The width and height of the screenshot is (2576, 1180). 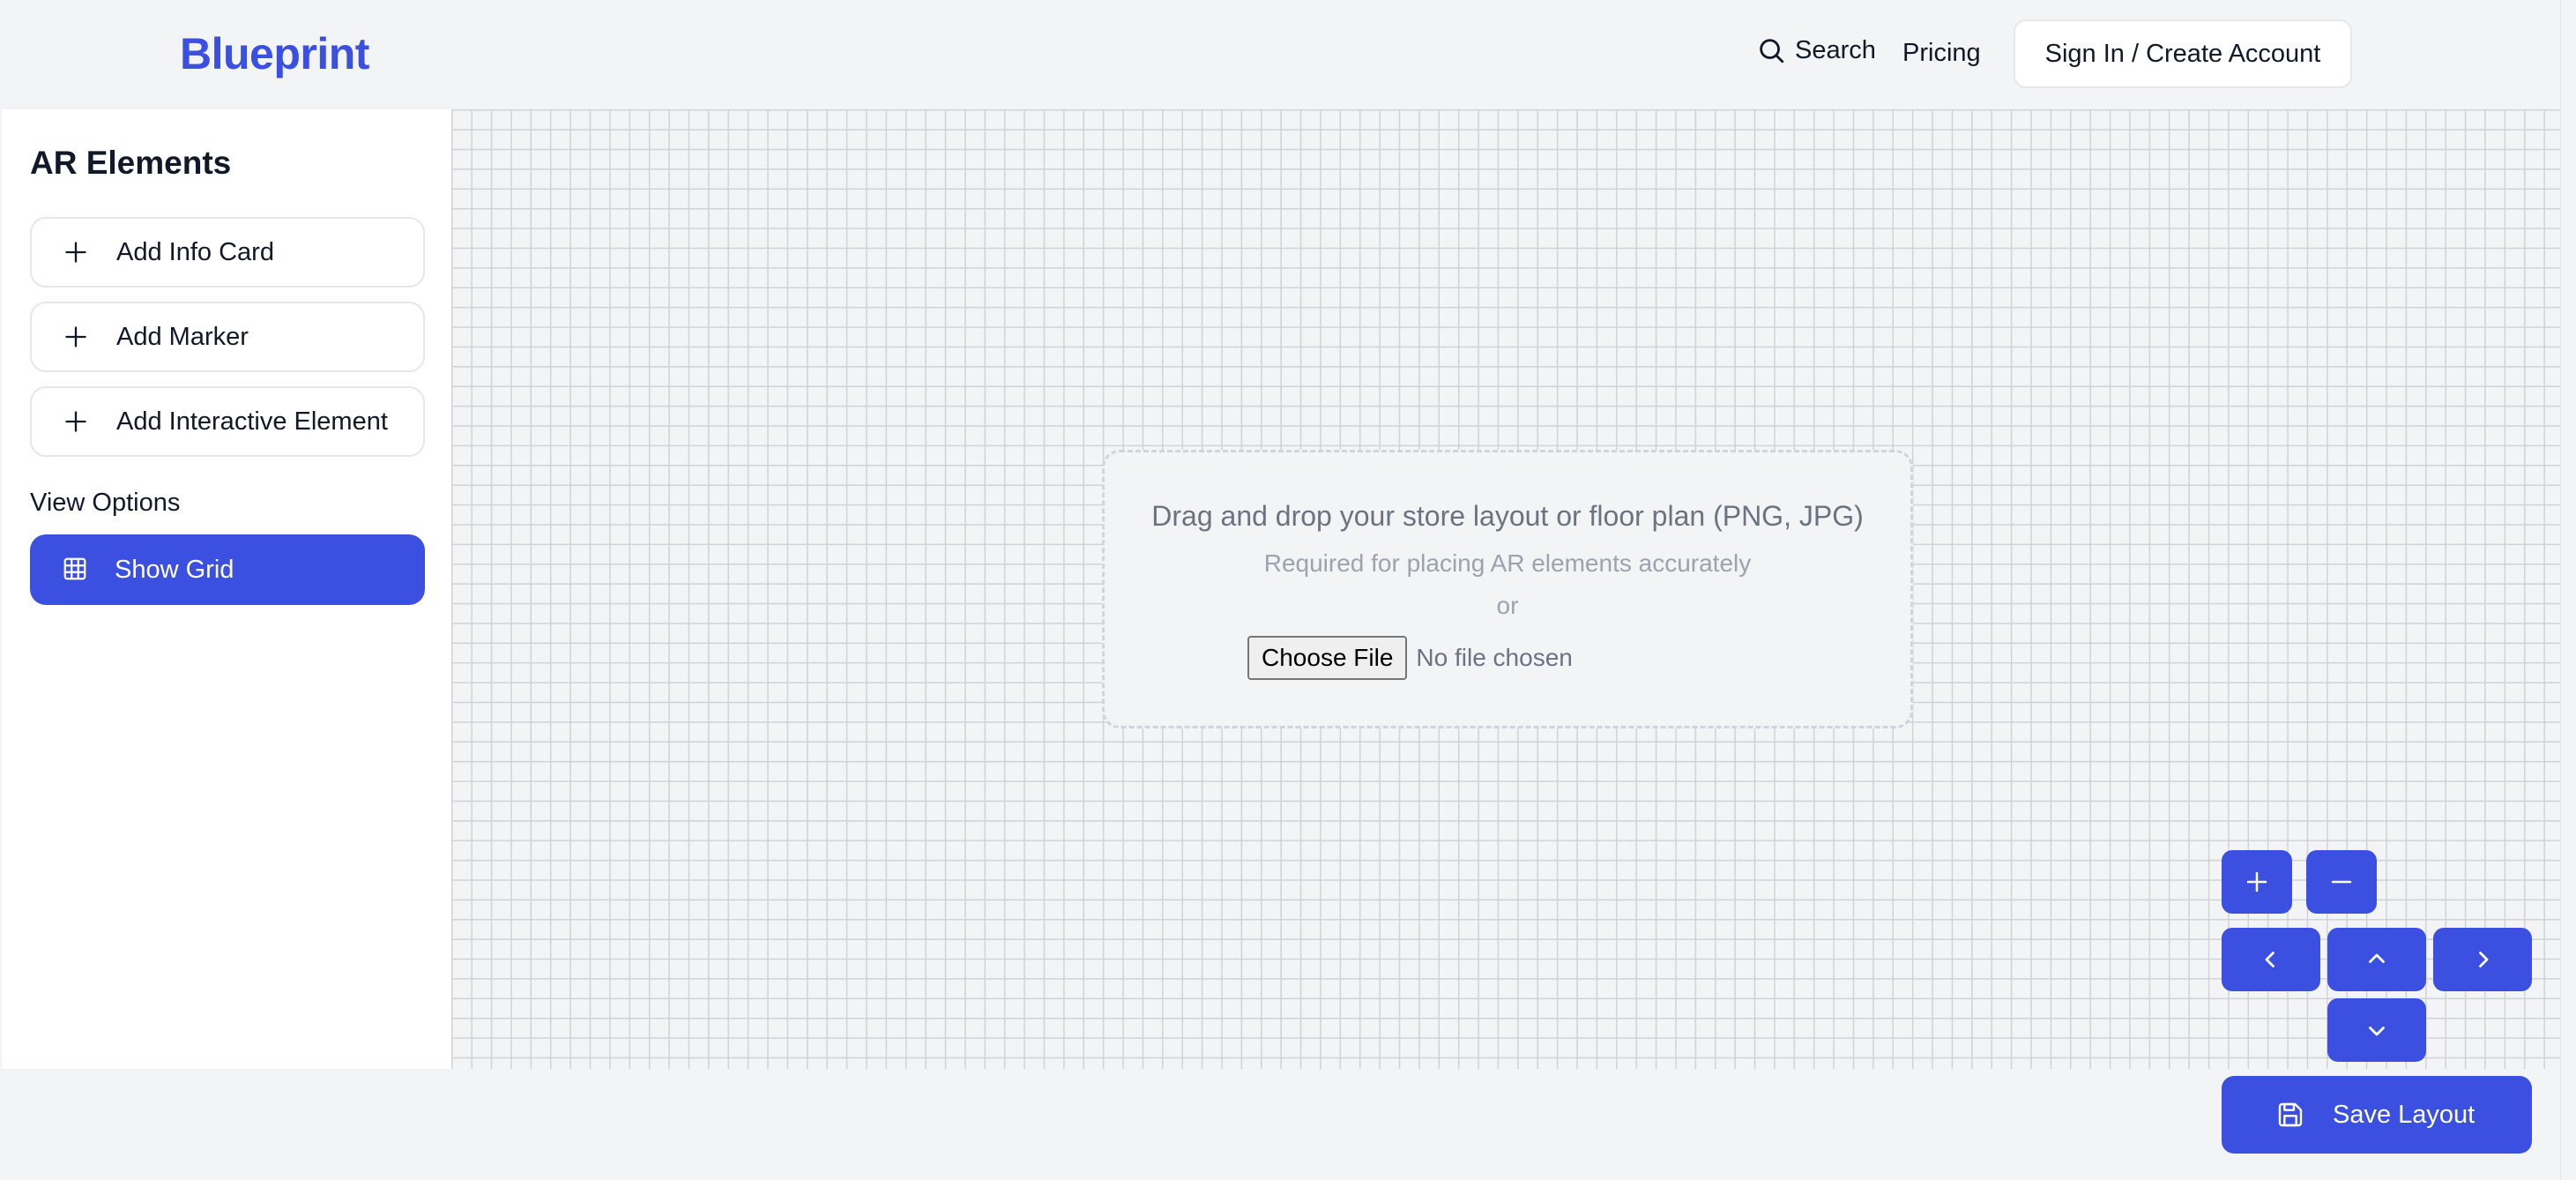 What do you see at coordinates (182, 336) in the screenshot?
I see `add-marker-label: Add Marker` at bounding box center [182, 336].